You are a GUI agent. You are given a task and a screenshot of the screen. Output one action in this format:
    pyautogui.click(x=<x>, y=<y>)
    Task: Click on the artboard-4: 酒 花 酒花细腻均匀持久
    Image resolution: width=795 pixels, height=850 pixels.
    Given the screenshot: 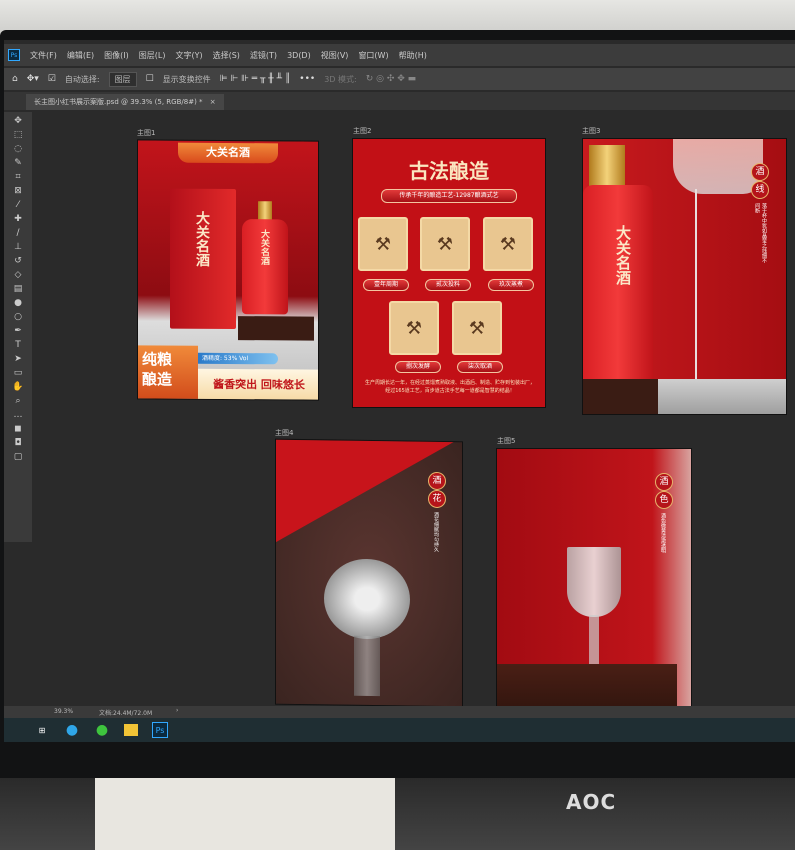 What is the action you would take?
    pyautogui.click(x=369, y=573)
    